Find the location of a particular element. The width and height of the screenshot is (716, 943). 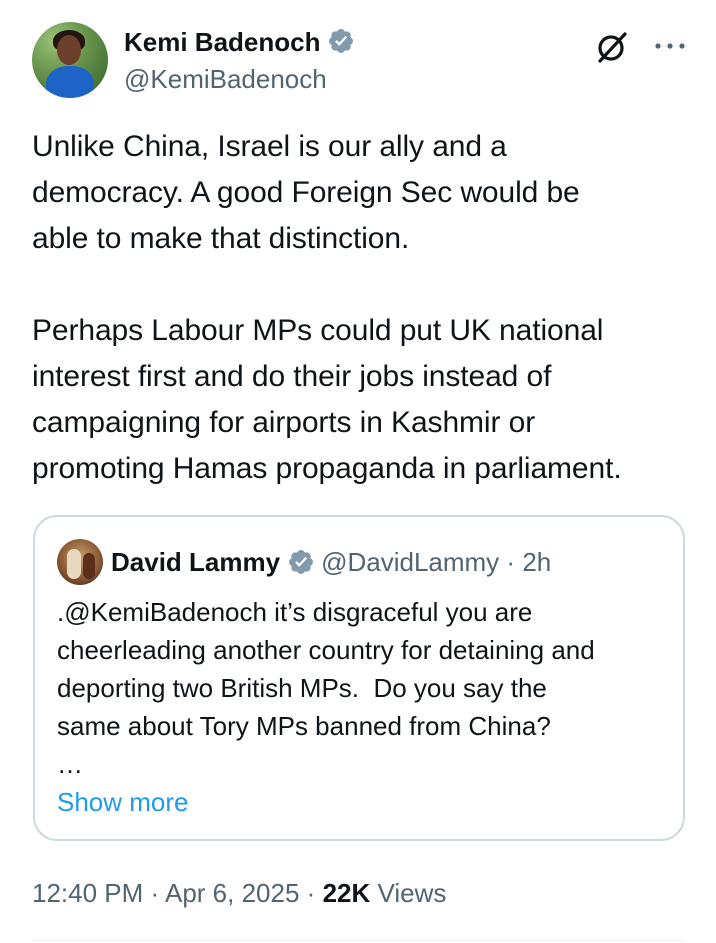

quote-header: David Lammy @DavidLammy · 2h is located at coordinates (331, 562).